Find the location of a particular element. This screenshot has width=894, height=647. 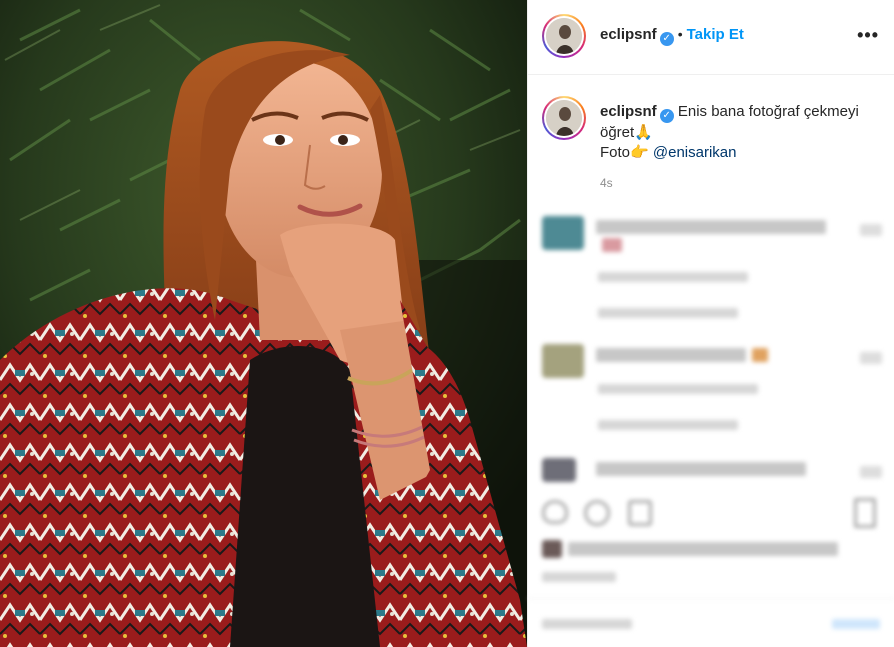

header-username: eclipsnf is located at coordinates (628, 34).